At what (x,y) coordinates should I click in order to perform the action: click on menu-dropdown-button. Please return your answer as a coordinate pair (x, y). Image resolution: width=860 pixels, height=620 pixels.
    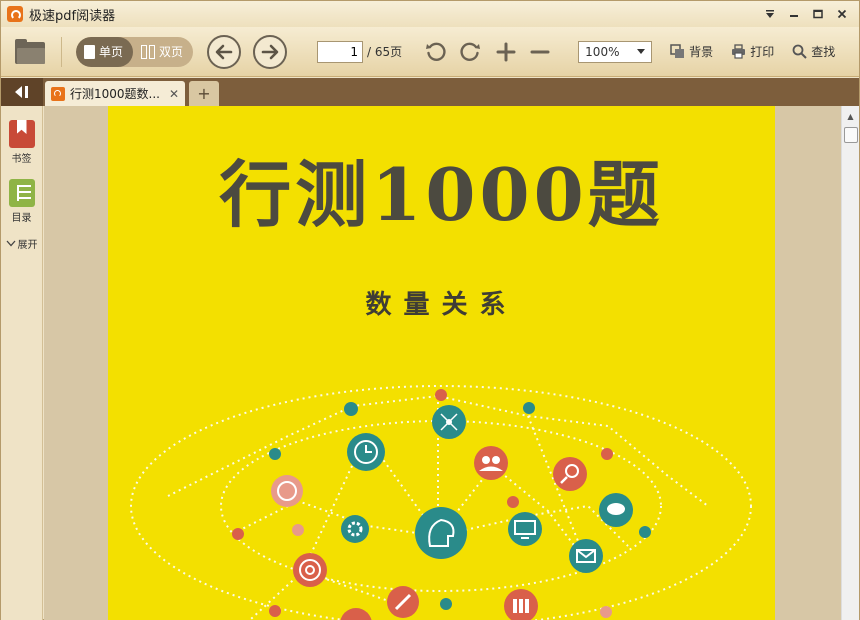
    Looking at the image, I should click on (770, 14).